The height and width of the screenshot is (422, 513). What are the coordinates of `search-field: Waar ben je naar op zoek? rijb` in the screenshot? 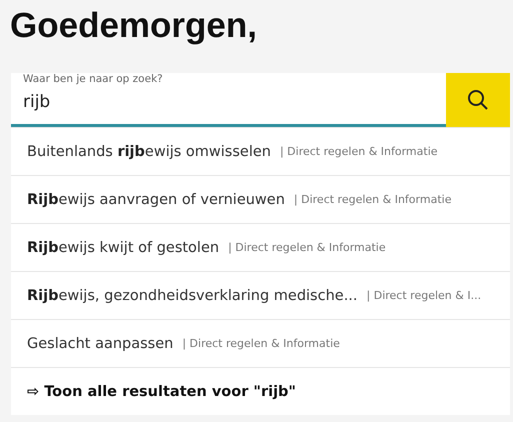 It's located at (228, 100).